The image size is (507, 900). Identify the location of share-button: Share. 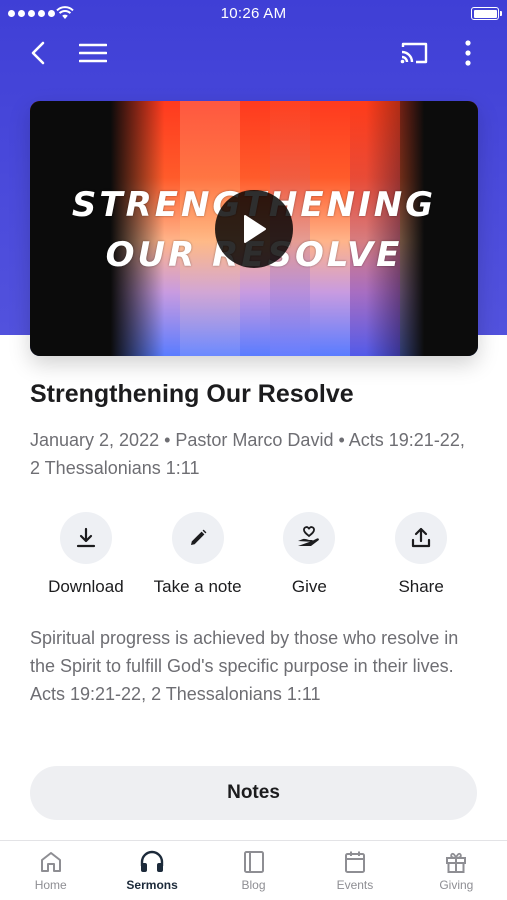
(421, 554).